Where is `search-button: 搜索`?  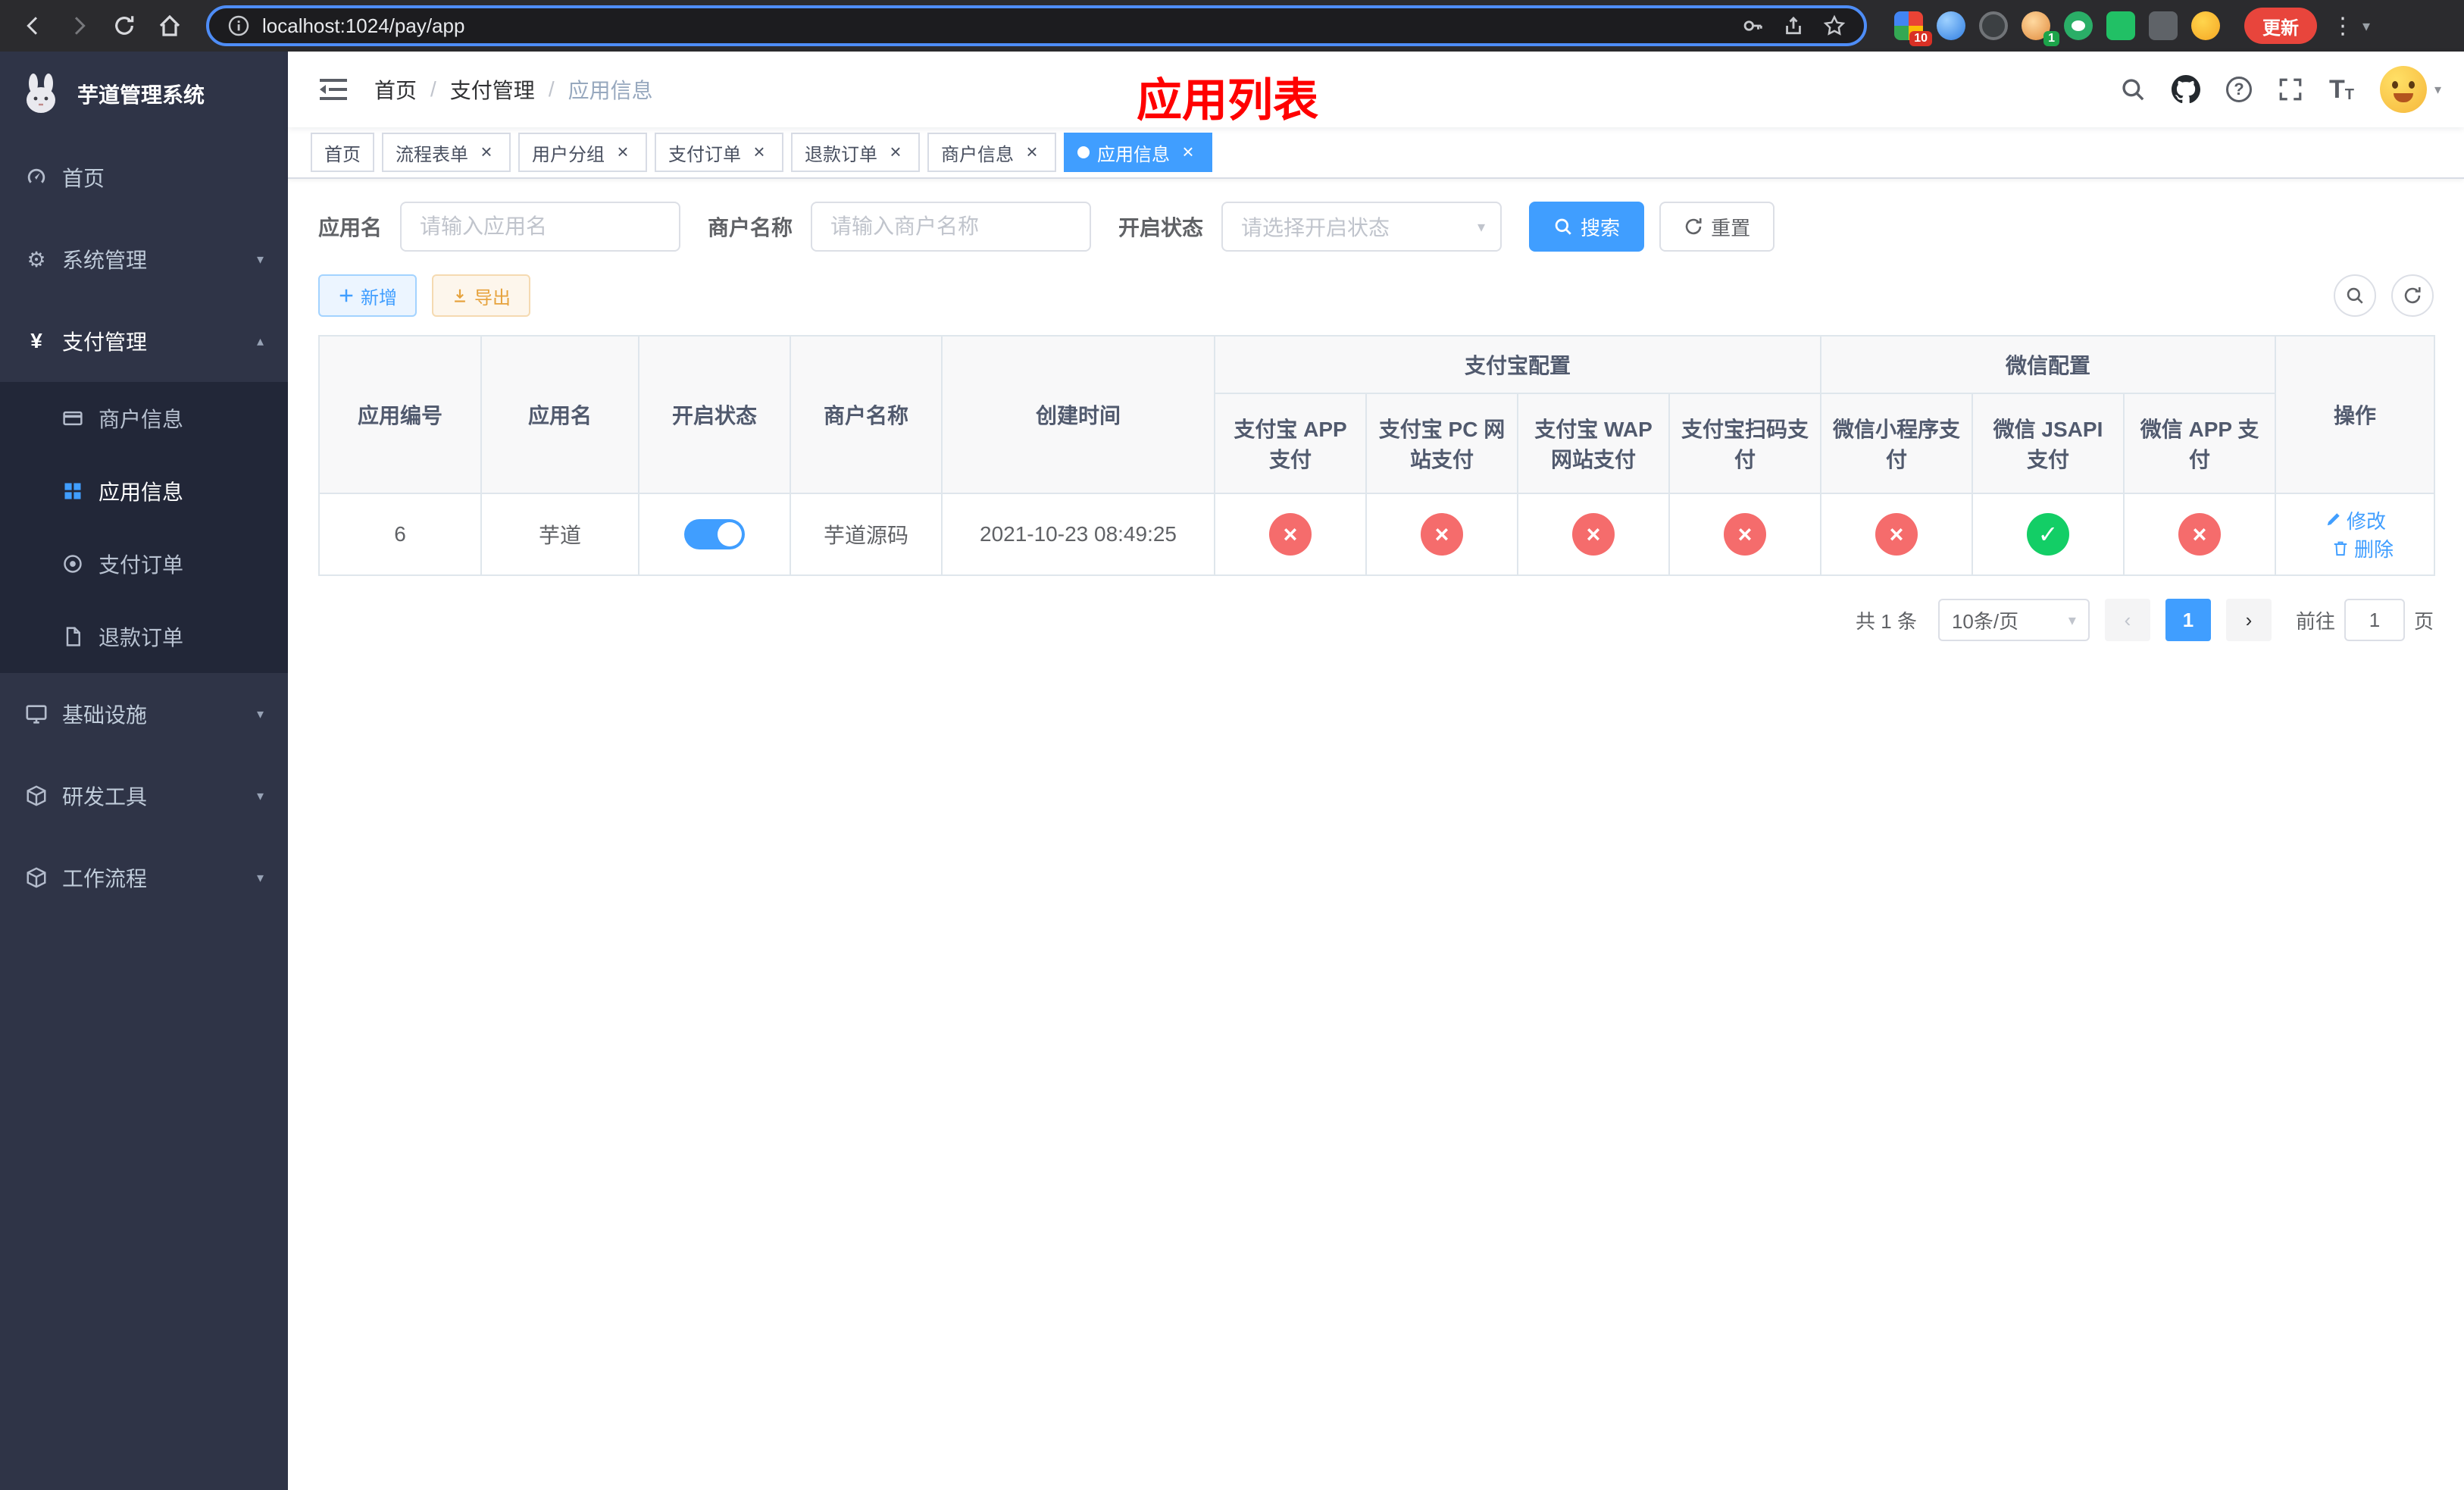
search-button: 搜索 is located at coordinates (1587, 227).